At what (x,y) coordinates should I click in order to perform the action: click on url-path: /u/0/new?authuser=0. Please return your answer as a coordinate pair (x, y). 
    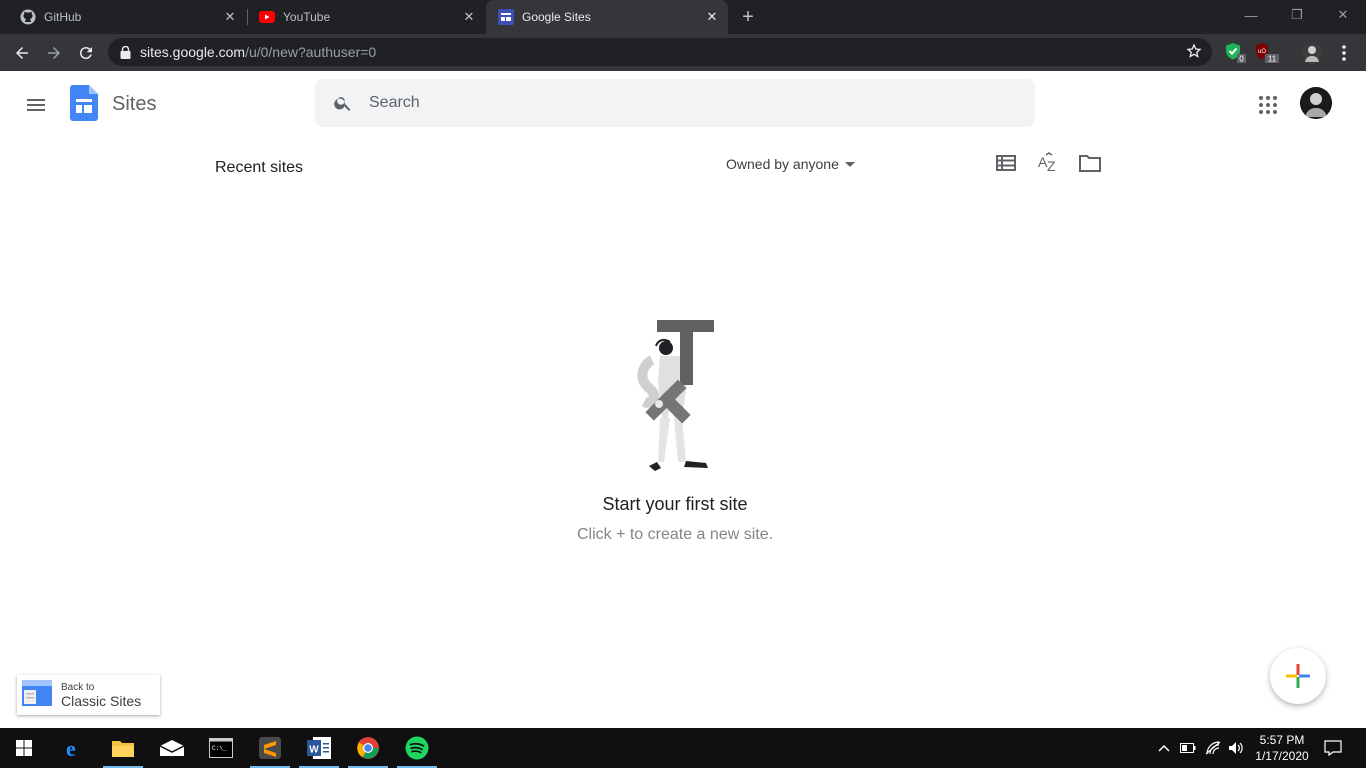
    Looking at the image, I should click on (311, 52).